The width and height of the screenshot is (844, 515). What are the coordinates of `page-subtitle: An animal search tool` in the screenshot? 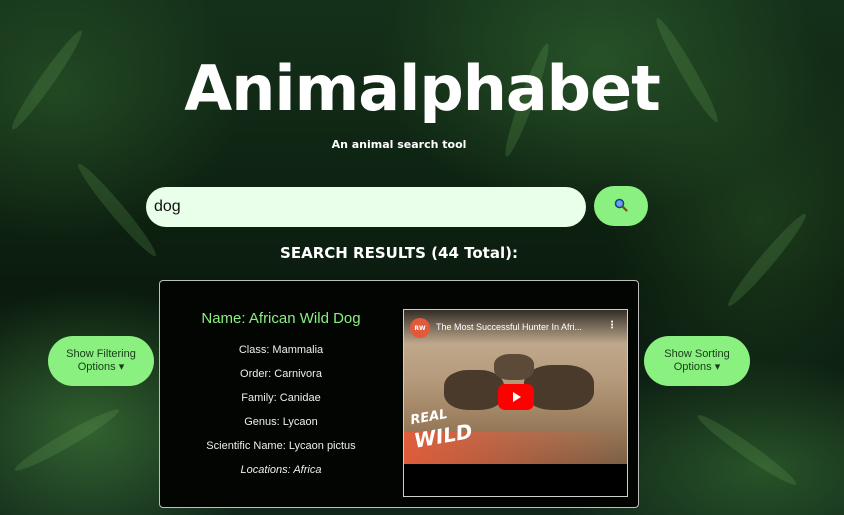 It's located at (399, 144).